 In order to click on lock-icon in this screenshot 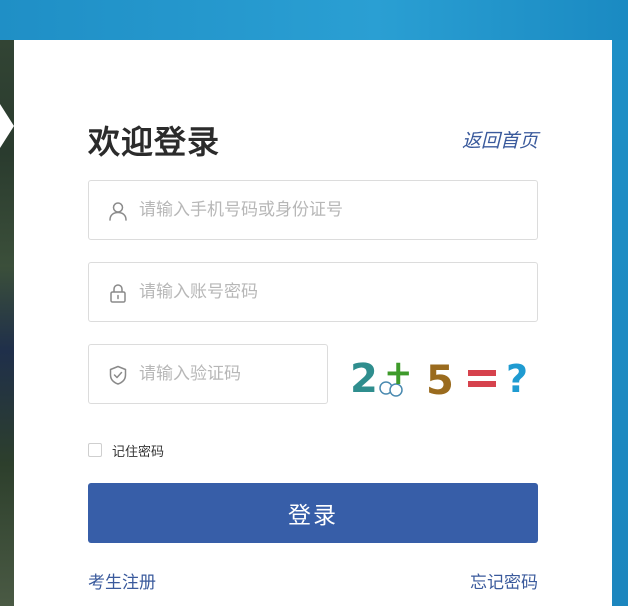, I will do `click(118, 293)`.